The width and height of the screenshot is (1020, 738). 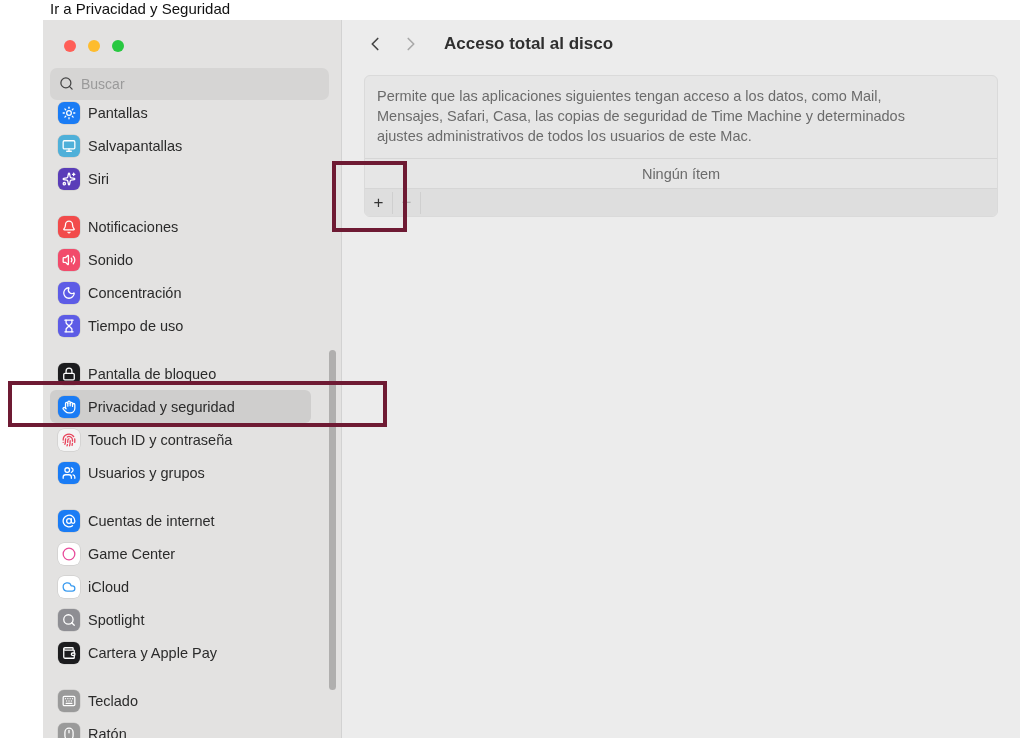 I want to click on item-label: Pantalla de bloqueo, so click(x=152, y=373).